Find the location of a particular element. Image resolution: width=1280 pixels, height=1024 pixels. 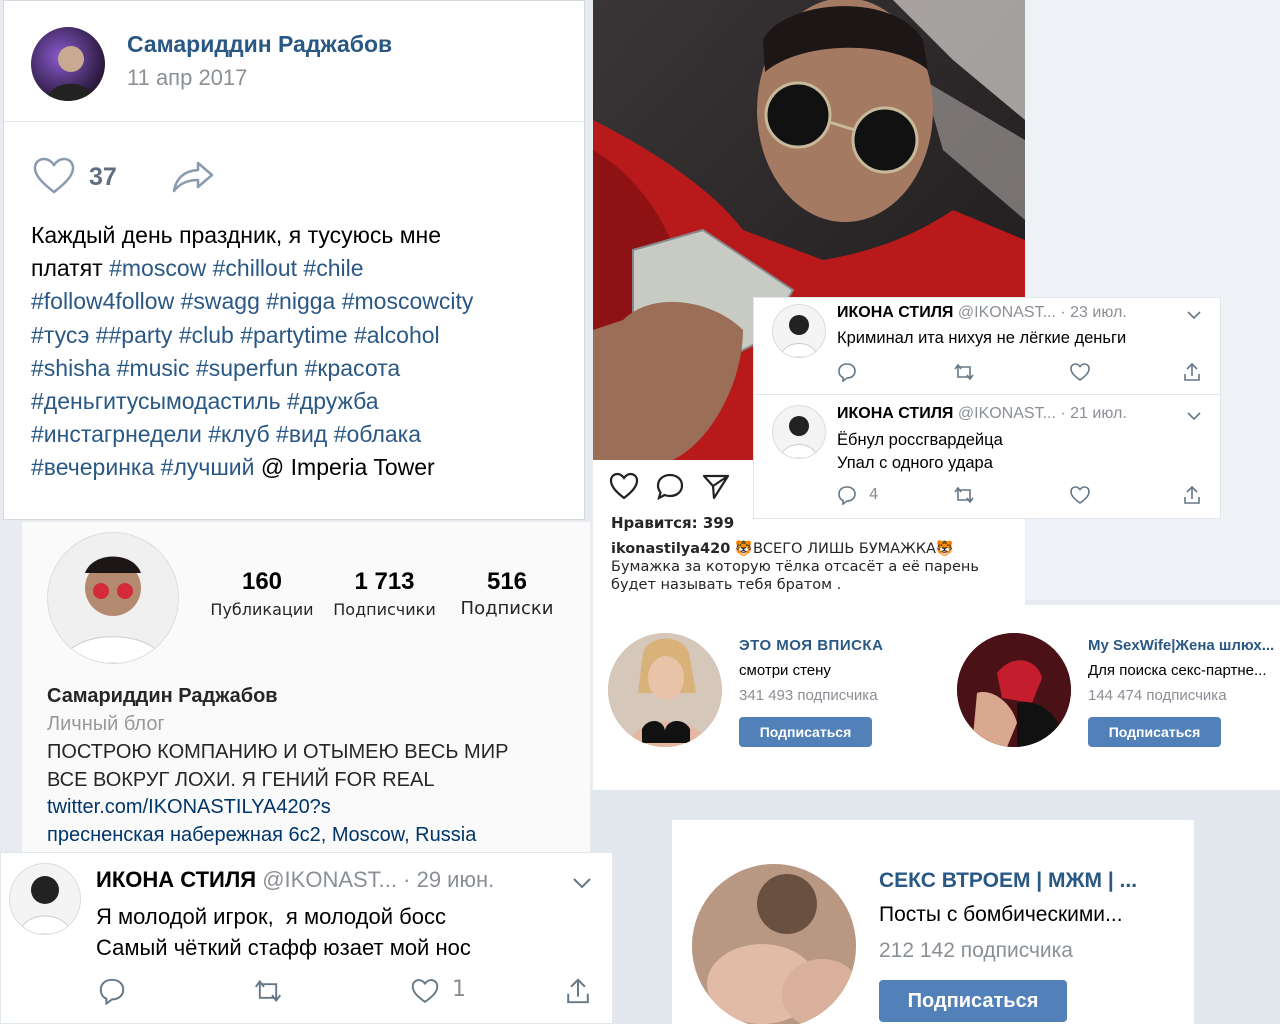

post-line: #тусэ ##party #club #partytime #alcohol is located at coordinates (235, 334).